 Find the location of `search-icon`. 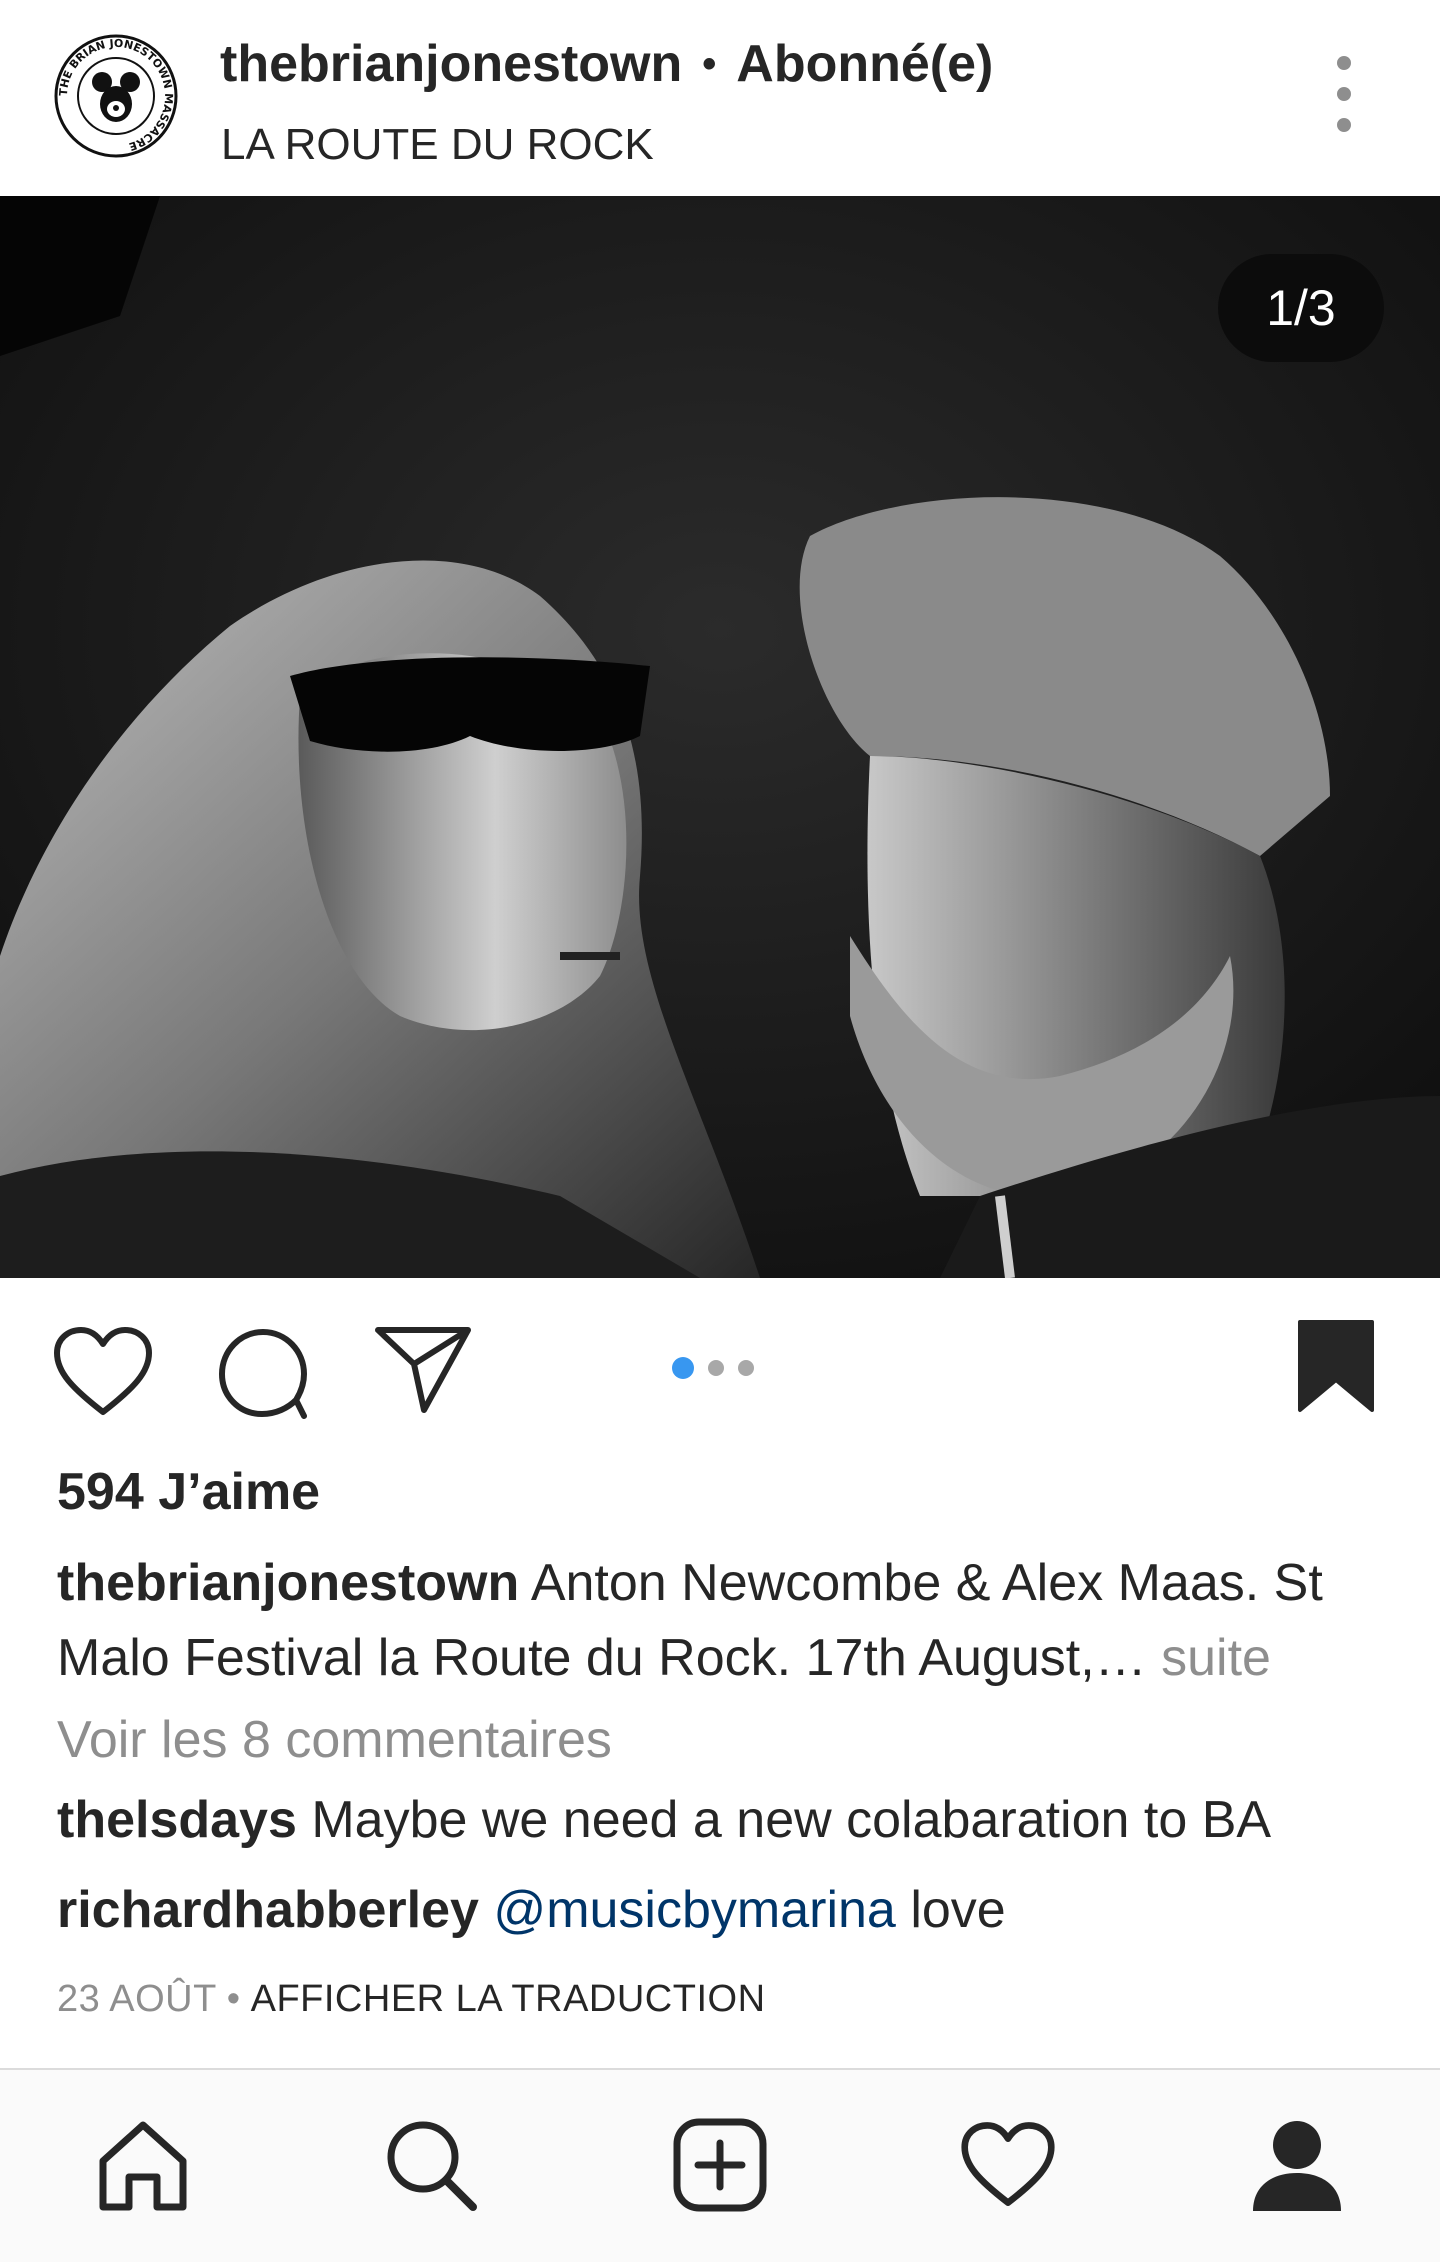

search-icon is located at coordinates (432, 2166).